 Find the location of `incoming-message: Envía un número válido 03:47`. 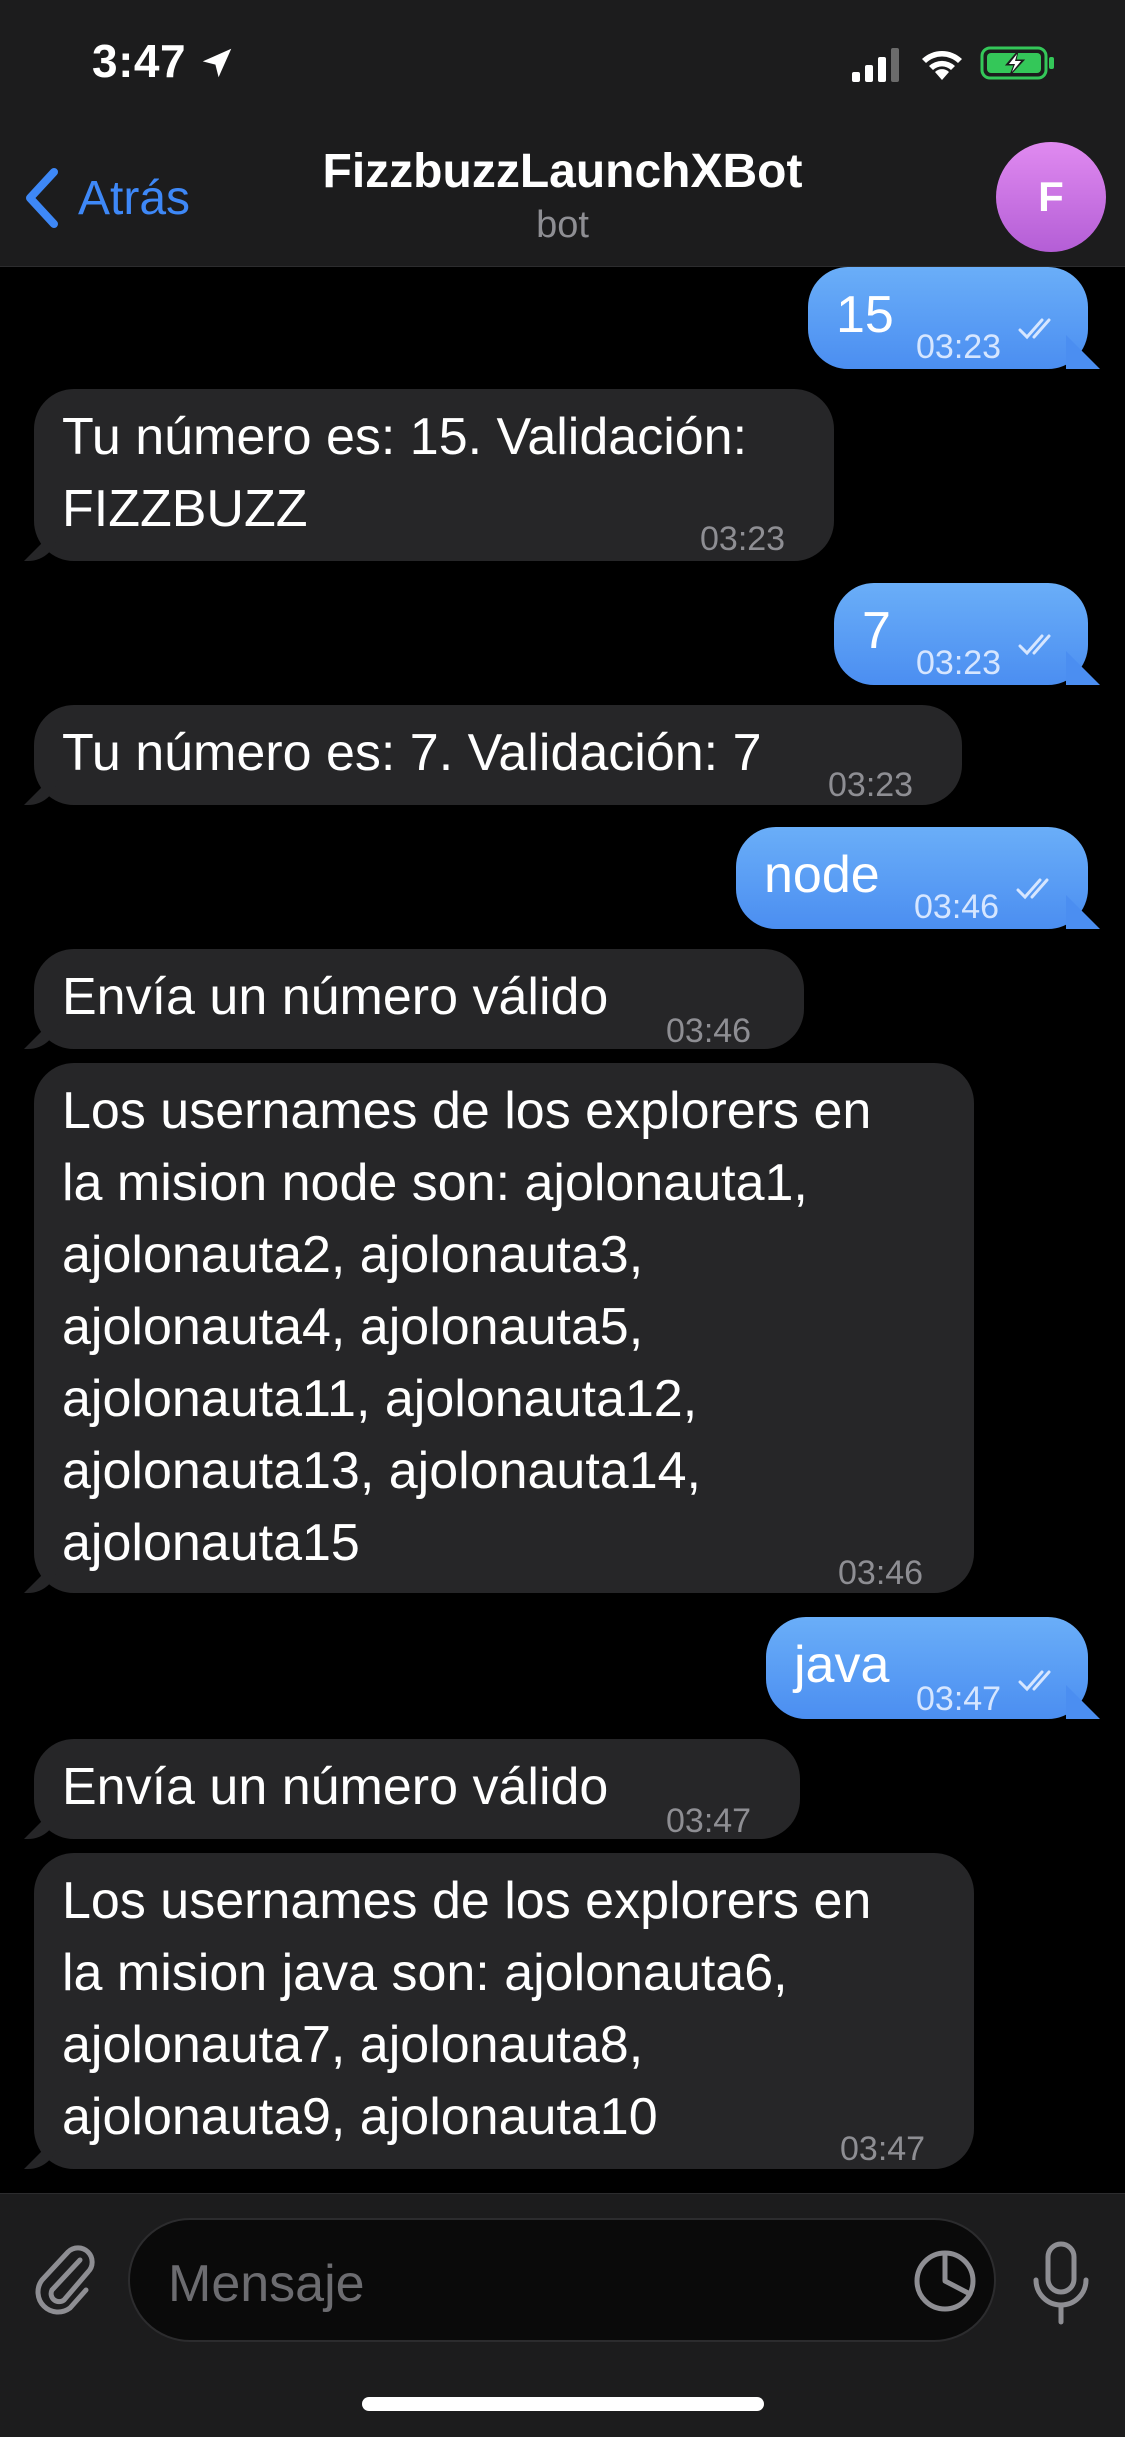

incoming-message: Envía un número válido 03:47 is located at coordinates (417, 1789).